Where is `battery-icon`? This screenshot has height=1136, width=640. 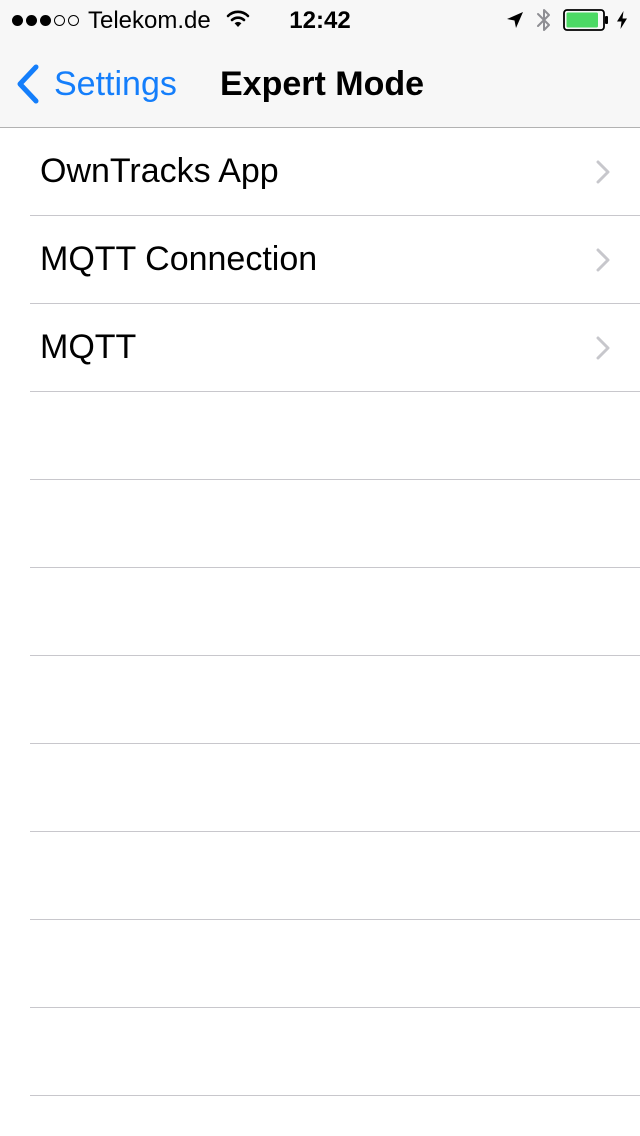 battery-icon is located at coordinates (585, 20).